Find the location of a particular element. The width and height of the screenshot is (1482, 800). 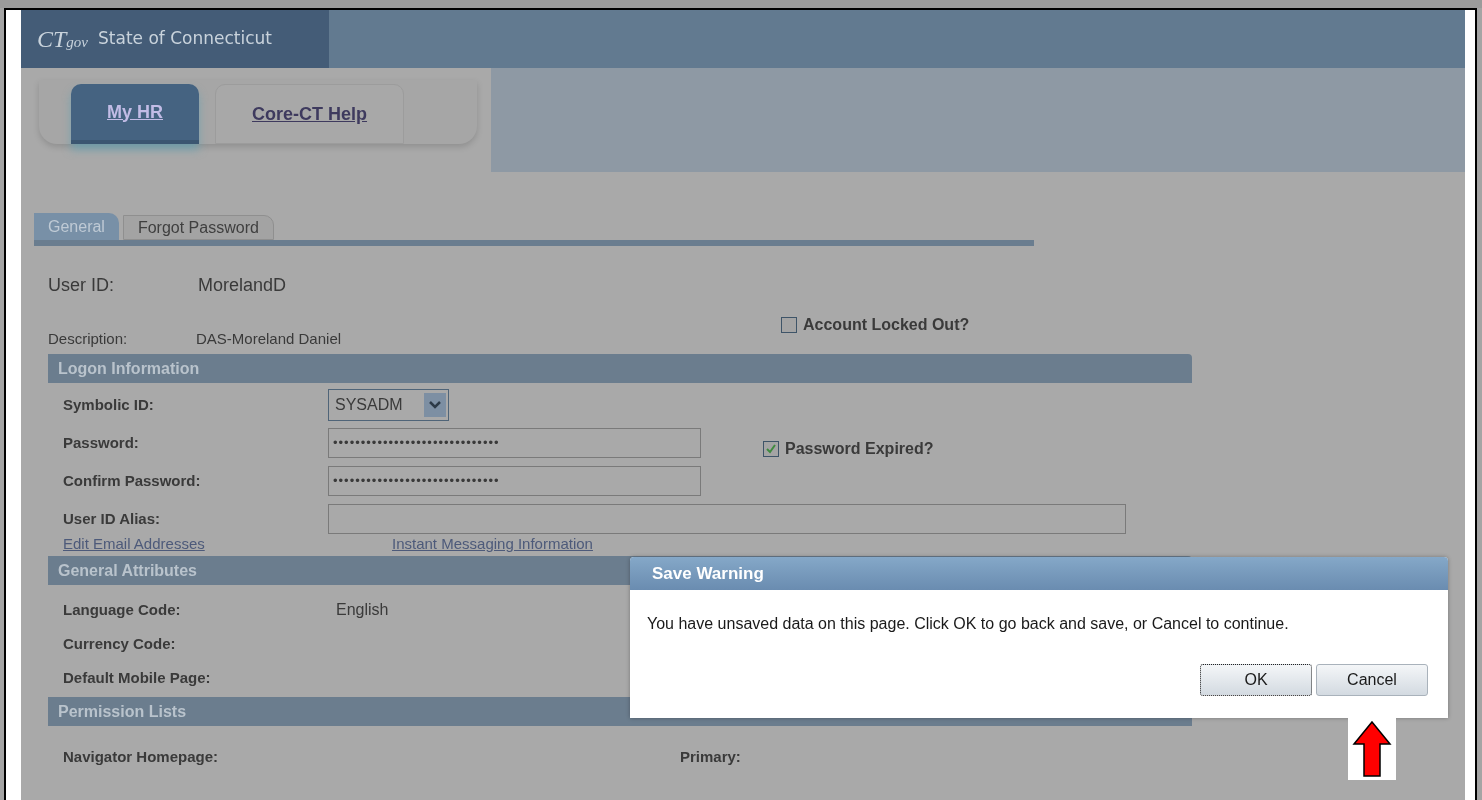

section-header: Logon Information is located at coordinates (620, 368).